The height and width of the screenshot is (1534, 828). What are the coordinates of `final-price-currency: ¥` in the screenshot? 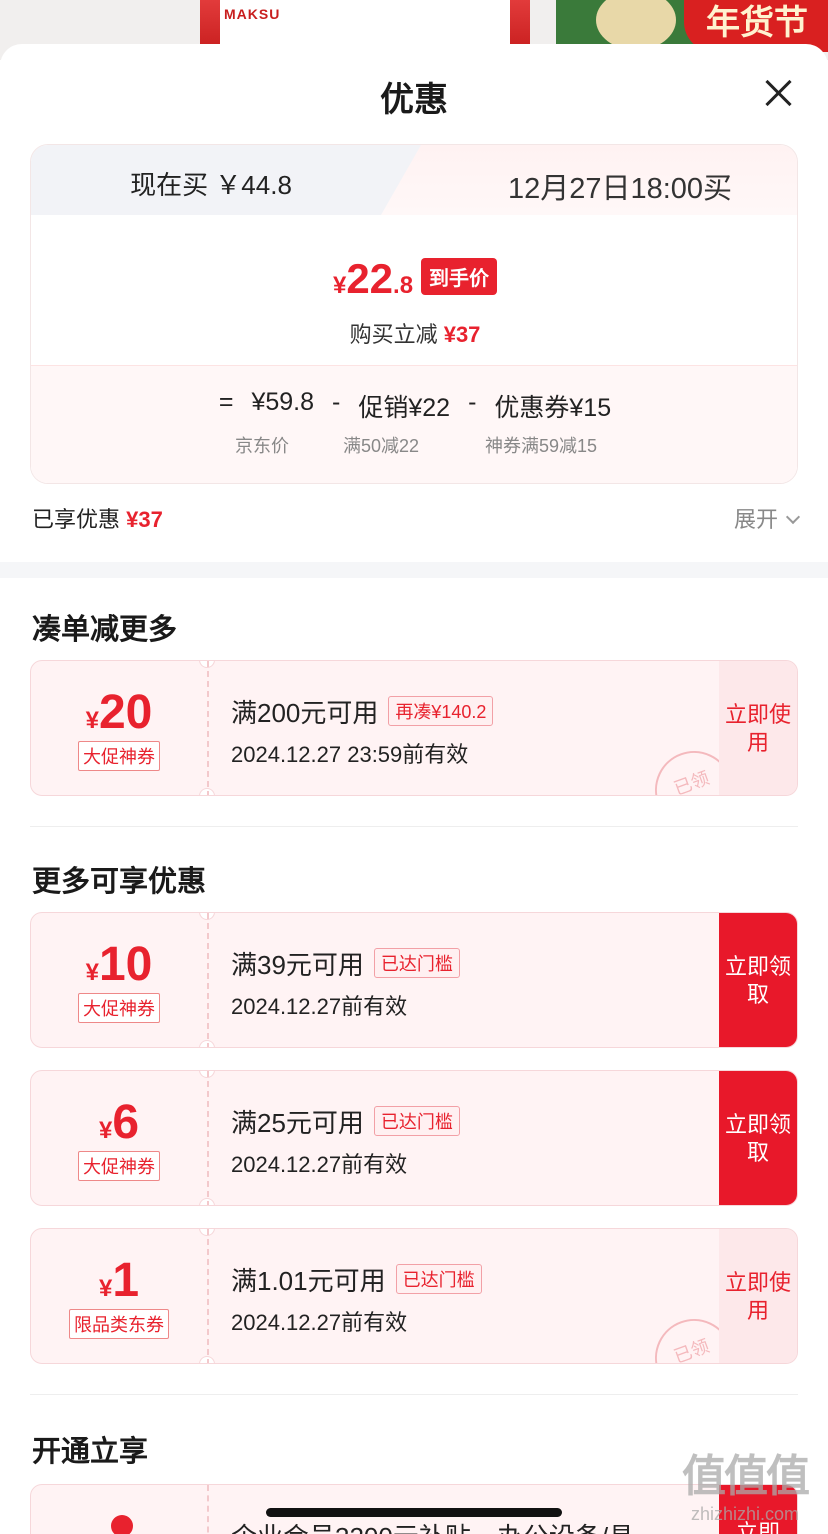 It's located at (339, 285).